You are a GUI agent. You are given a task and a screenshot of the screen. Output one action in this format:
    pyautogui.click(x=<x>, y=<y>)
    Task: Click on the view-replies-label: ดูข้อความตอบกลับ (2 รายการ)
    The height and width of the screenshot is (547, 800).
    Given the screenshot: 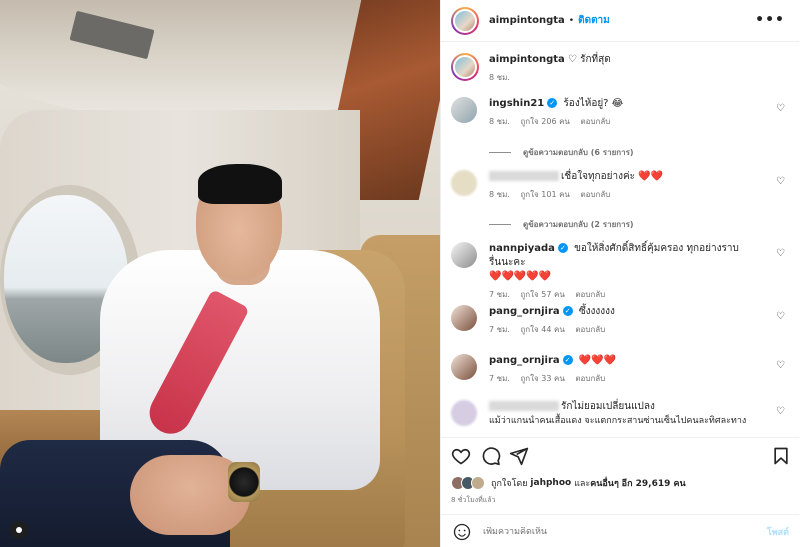 What is the action you would take?
    pyautogui.click(x=578, y=224)
    